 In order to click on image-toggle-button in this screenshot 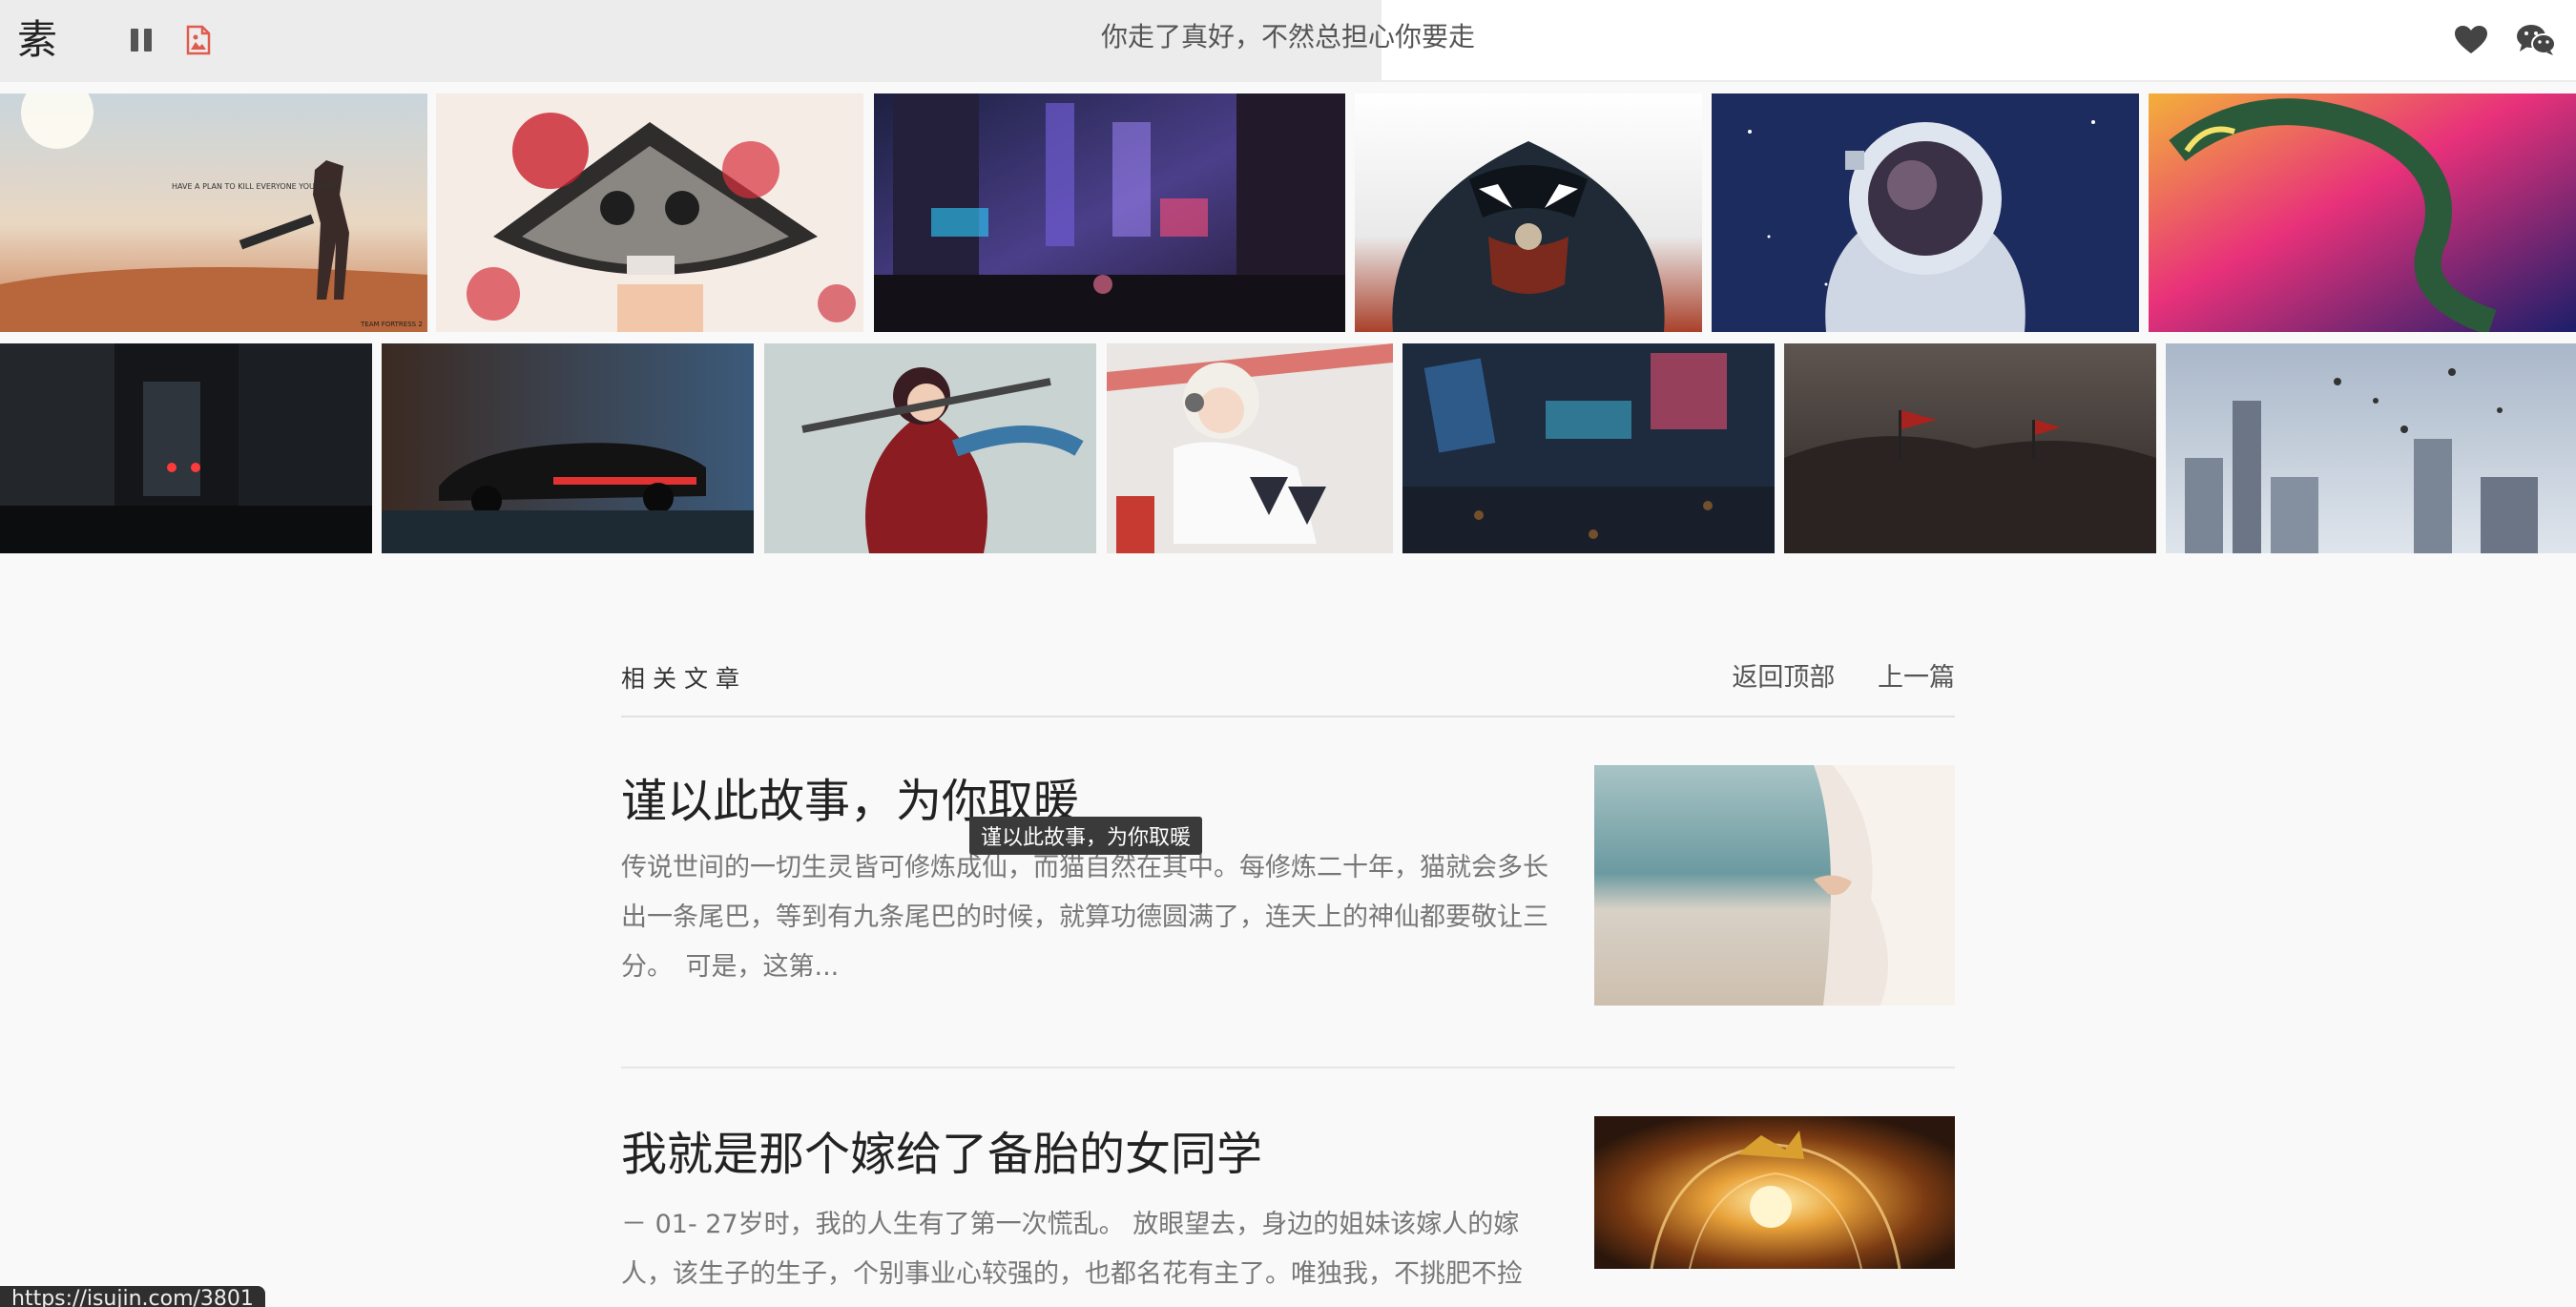, I will do `click(198, 40)`.